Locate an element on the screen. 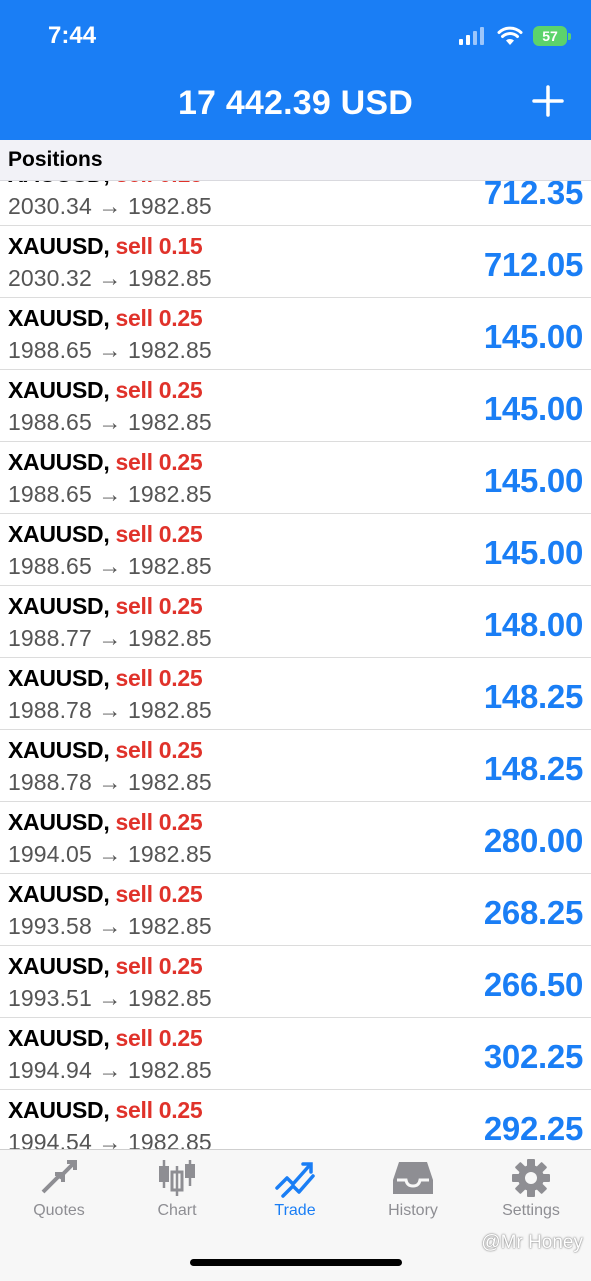 Image resolution: width=591 pixels, height=1281 pixels. tab-label: Chart is located at coordinates (177, 1210).